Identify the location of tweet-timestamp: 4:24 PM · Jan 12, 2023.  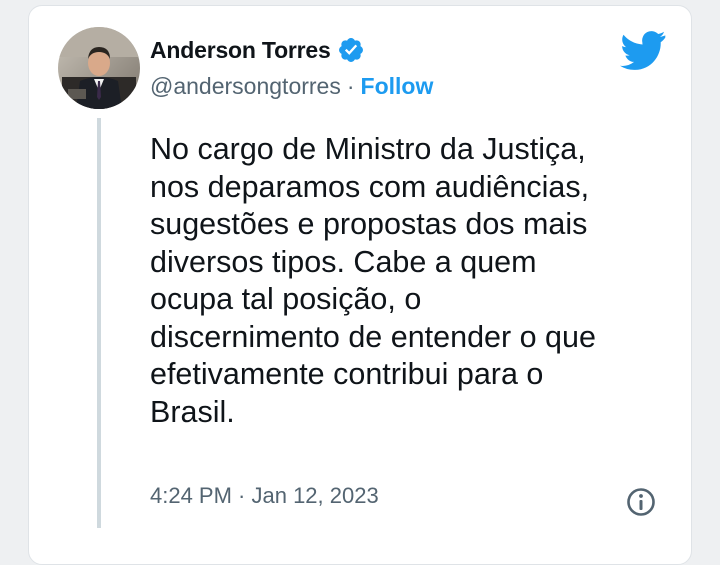
(264, 496).